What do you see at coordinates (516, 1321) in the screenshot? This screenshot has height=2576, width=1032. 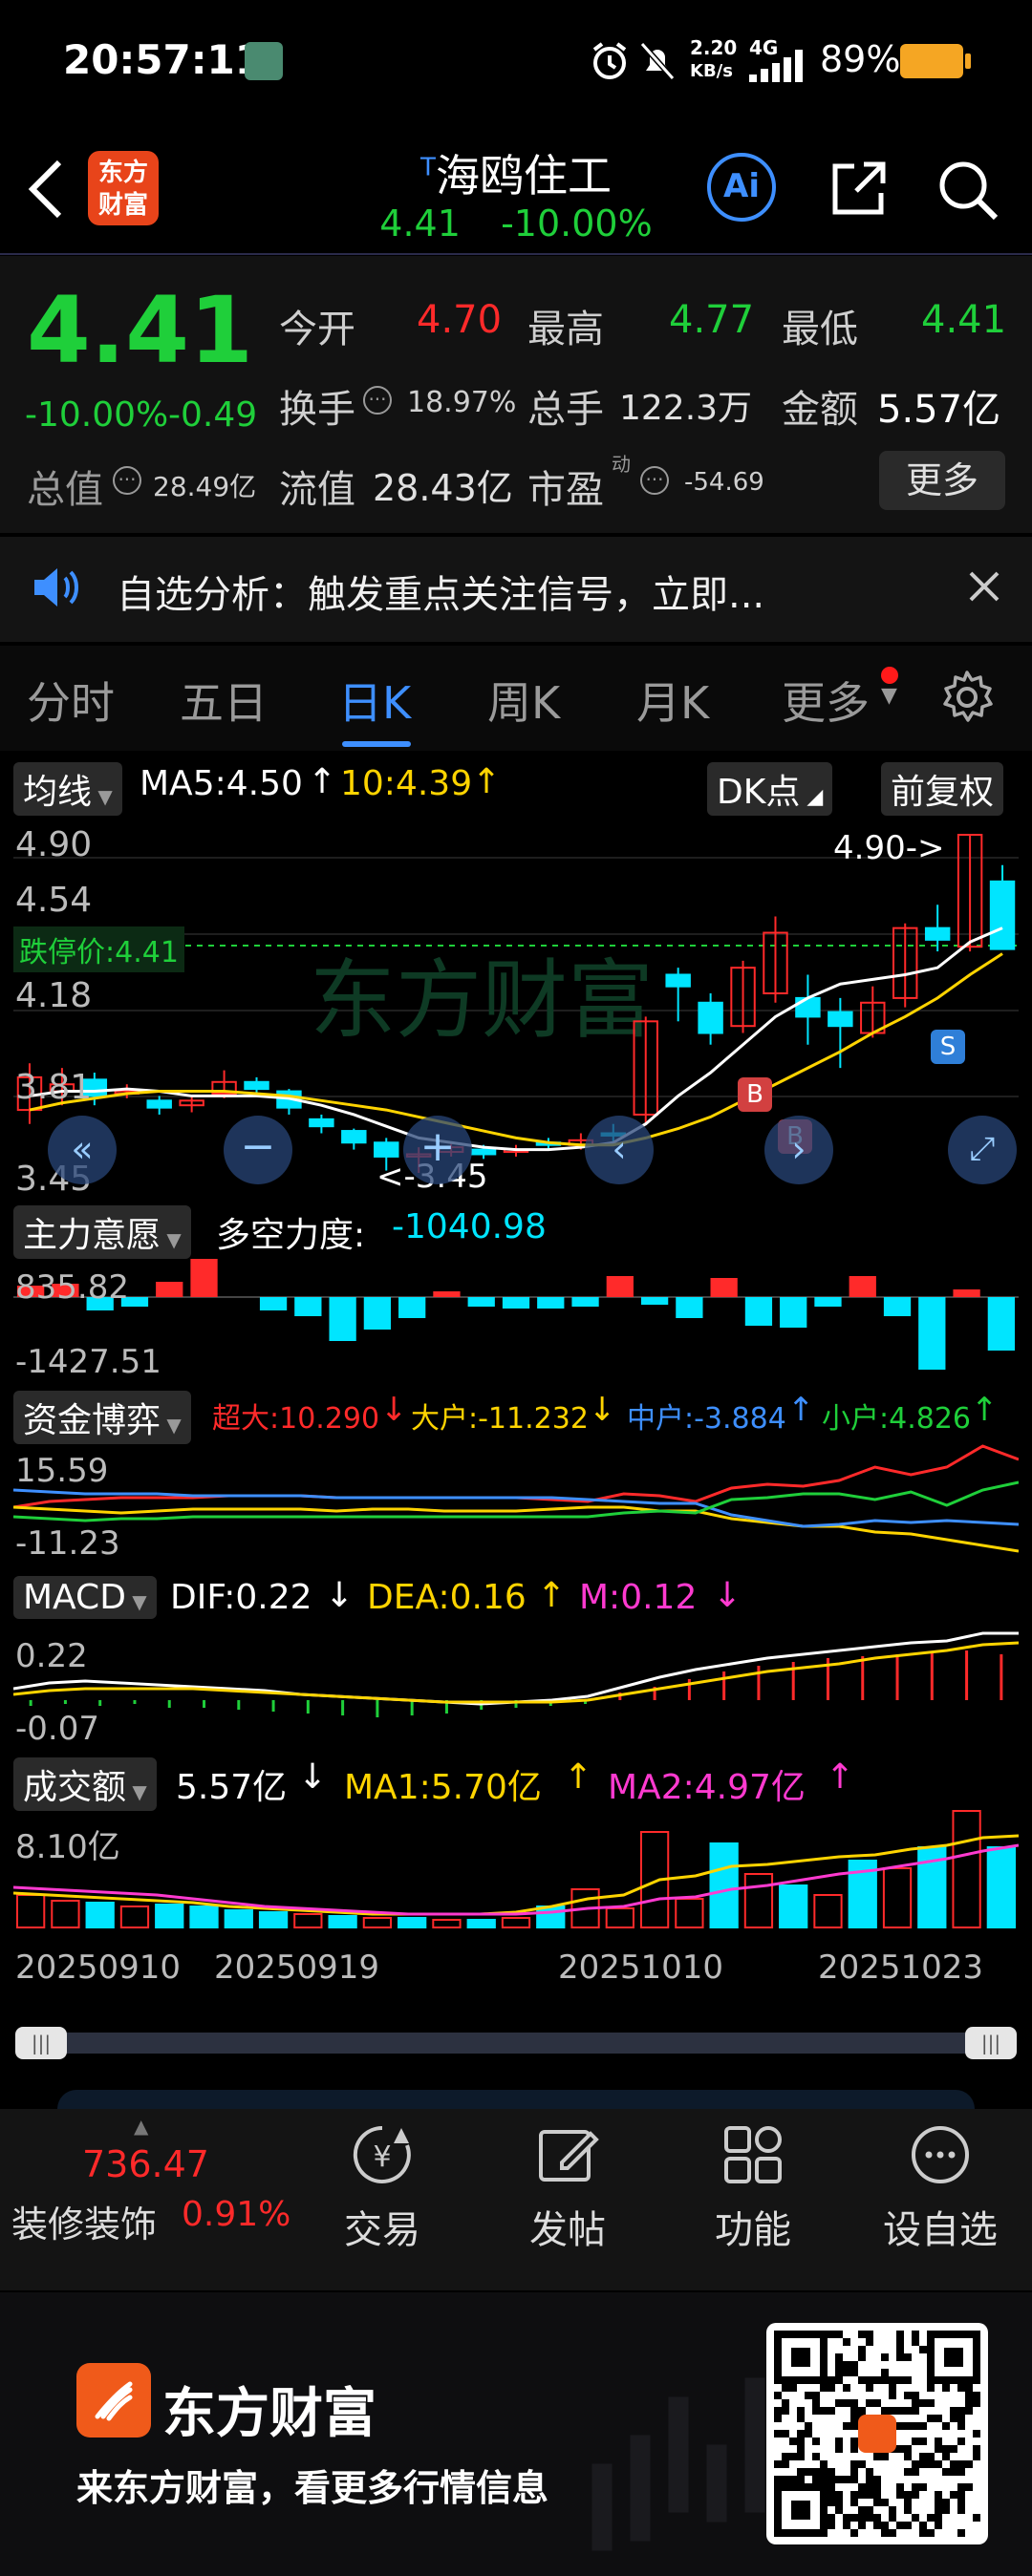 I see `main-force-chart` at bounding box center [516, 1321].